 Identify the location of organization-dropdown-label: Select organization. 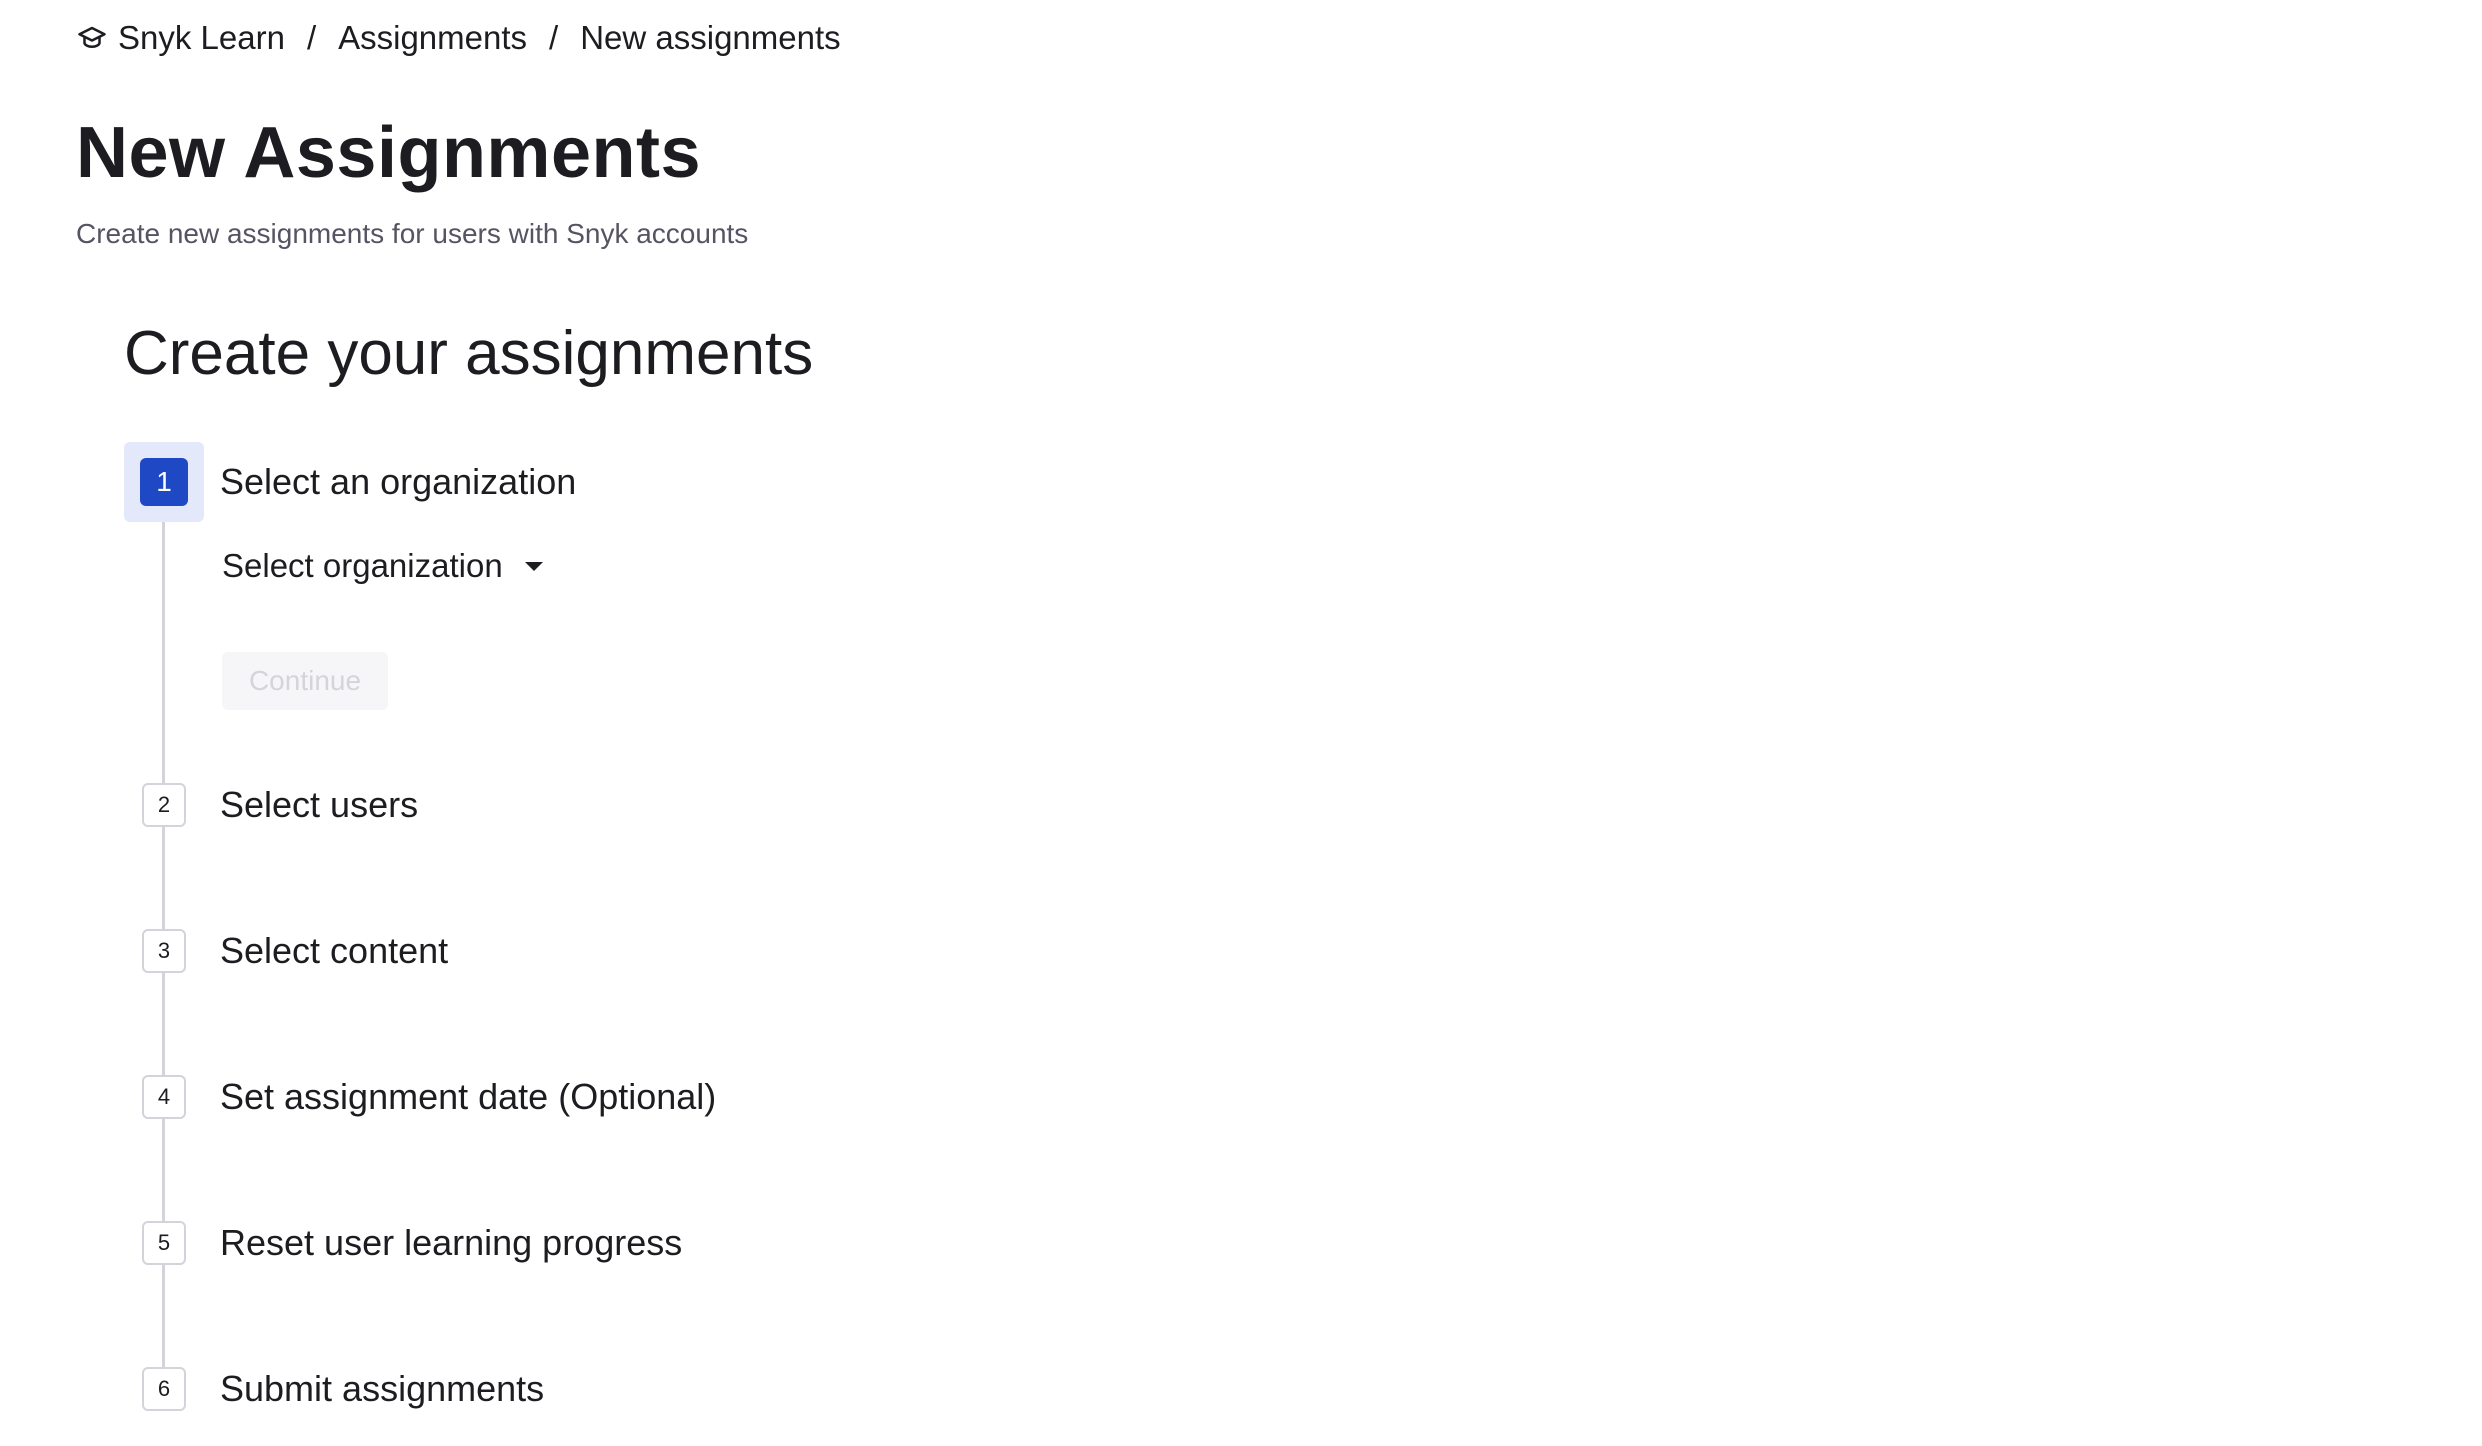
(362, 565).